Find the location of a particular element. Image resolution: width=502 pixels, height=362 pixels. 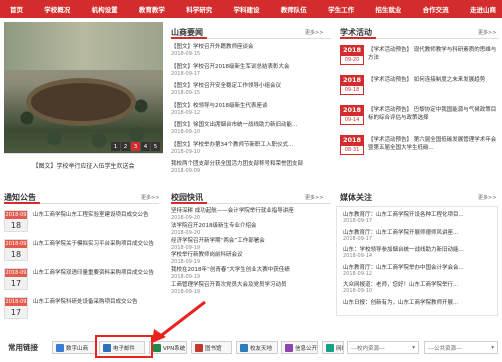

academic-item: 2018 09-20 【学术活动预告】 现代教师教学与科研素质的思维与方法 is located at coordinates (419, 58).